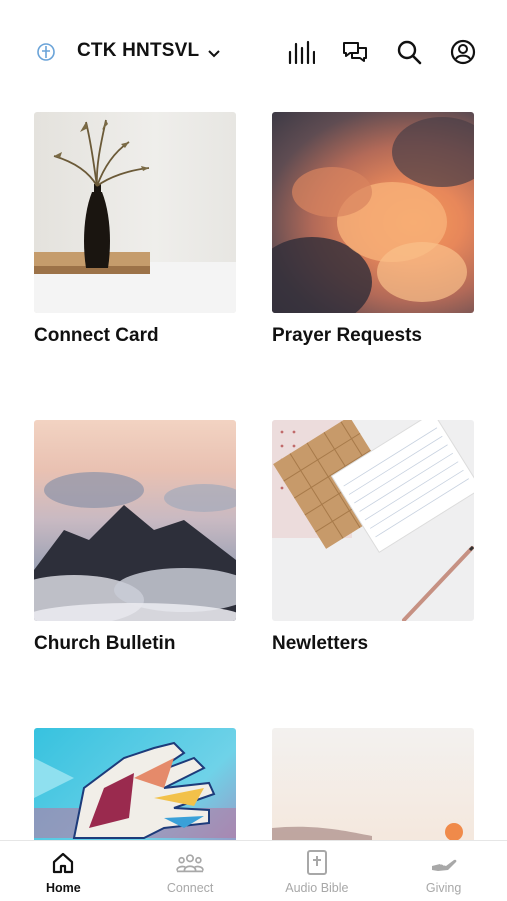 The width and height of the screenshot is (507, 901). Describe the element at coordinates (444, 863) in the screenshot. I see `giving-hand-icon` at that location.